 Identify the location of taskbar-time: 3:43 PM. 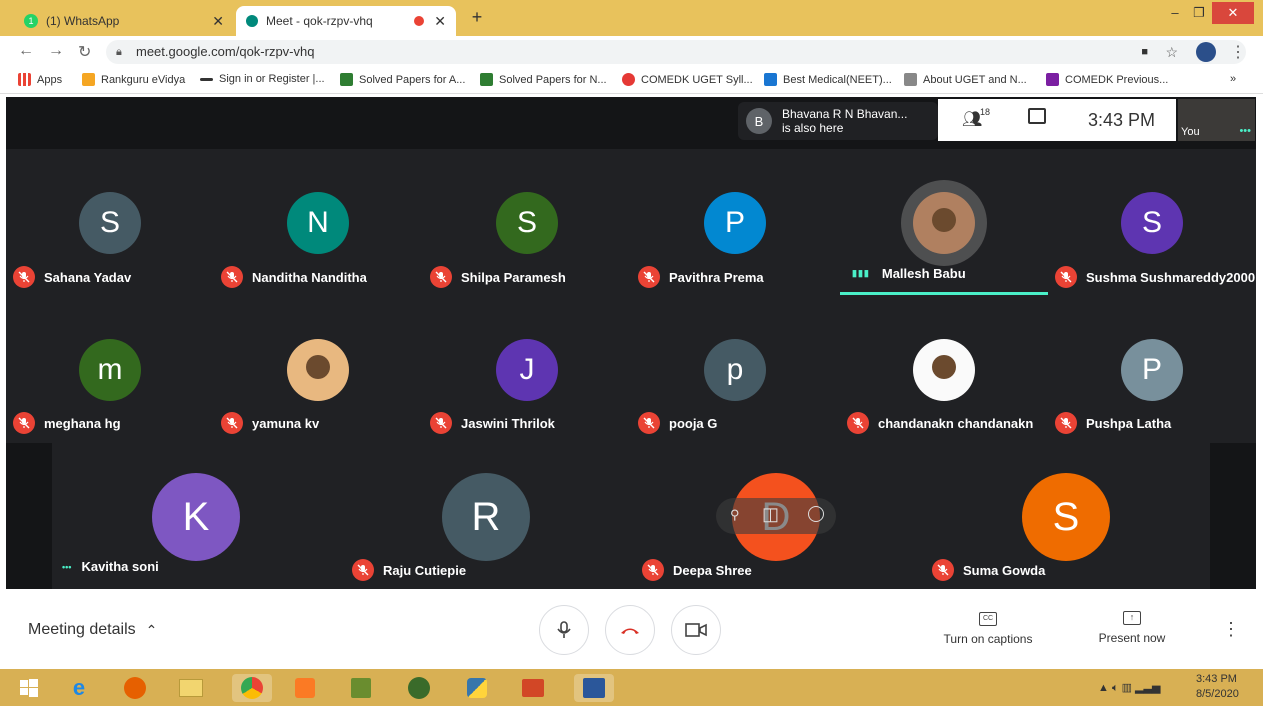
(1216, 679).